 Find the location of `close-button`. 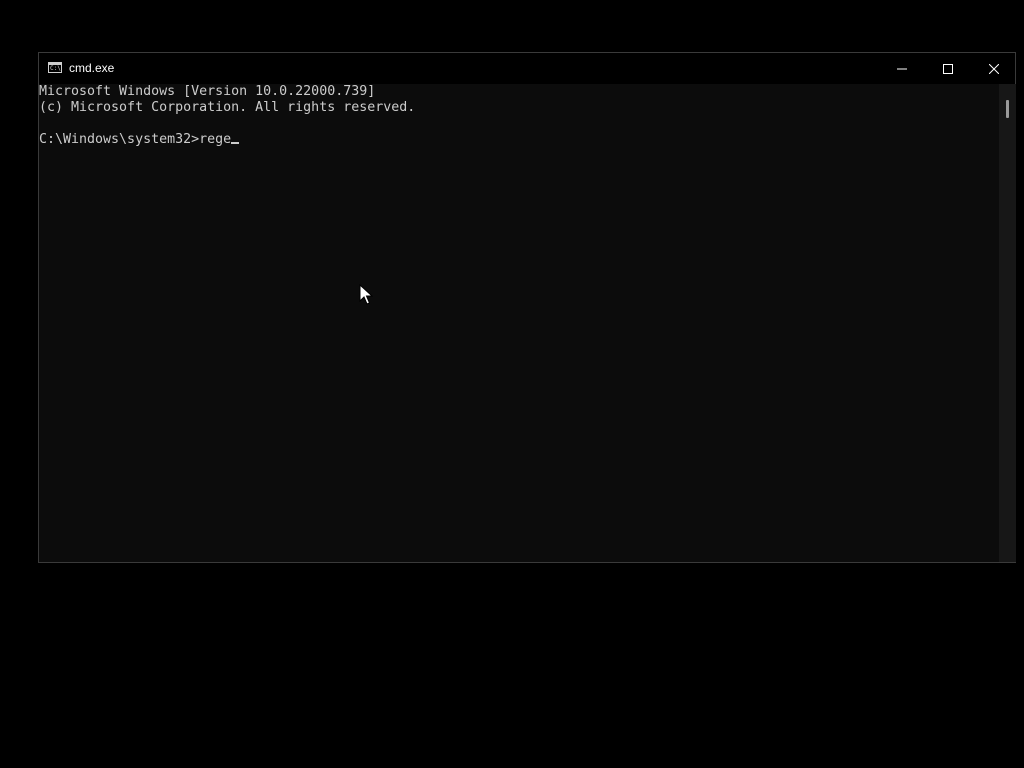

close-button is located at coordinates (994, 68).